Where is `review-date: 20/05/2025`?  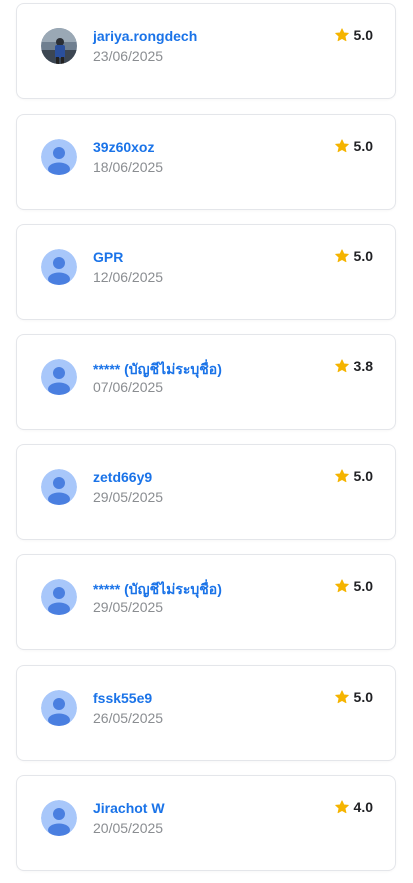 review-date: 20/05/2025 is located at coordinates (128, 828).